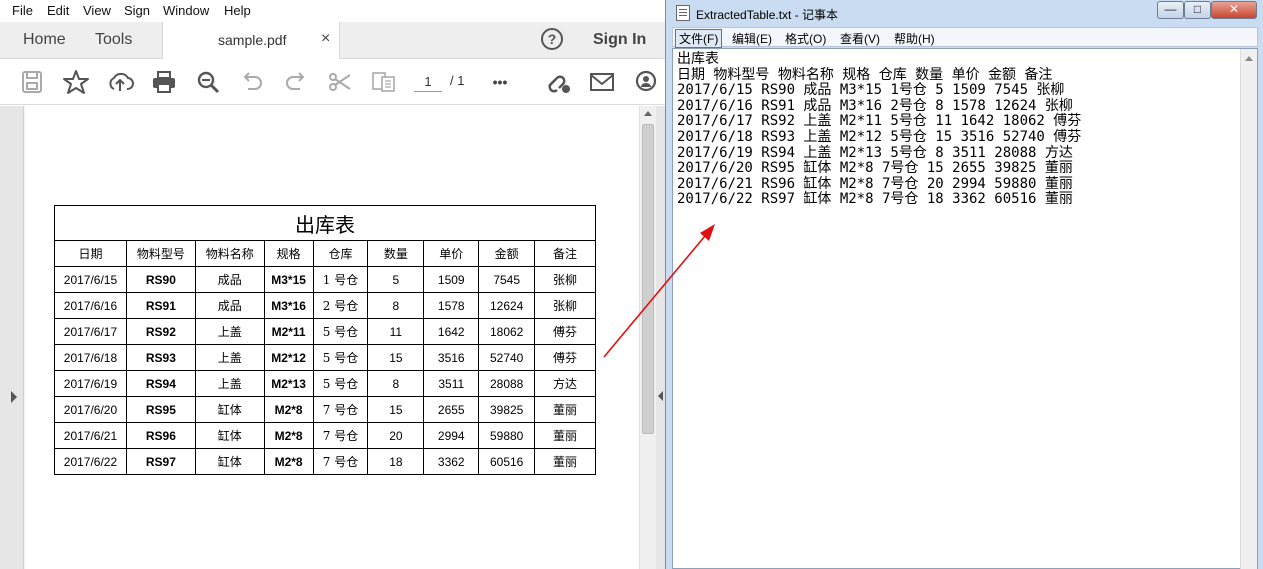 The height and width of the screenshot is (569, 1263). I want to click on table-row: 2017/6/21 RS96 缸体 M2*8 7 号仓 20 2994 59880 董丽, so click(325, 435).